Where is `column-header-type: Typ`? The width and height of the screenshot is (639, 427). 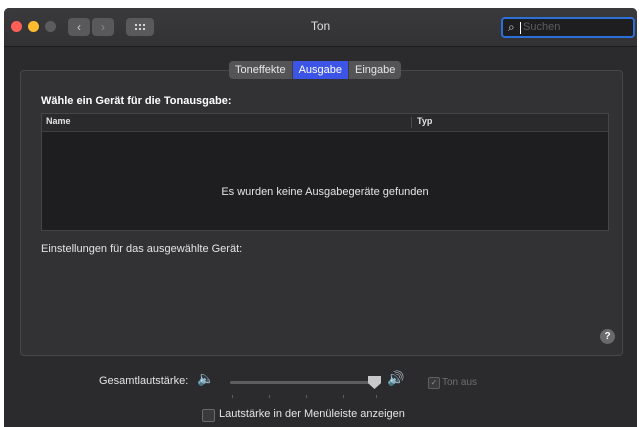
column-header-type: Typ is located at coordinates (424, 121).